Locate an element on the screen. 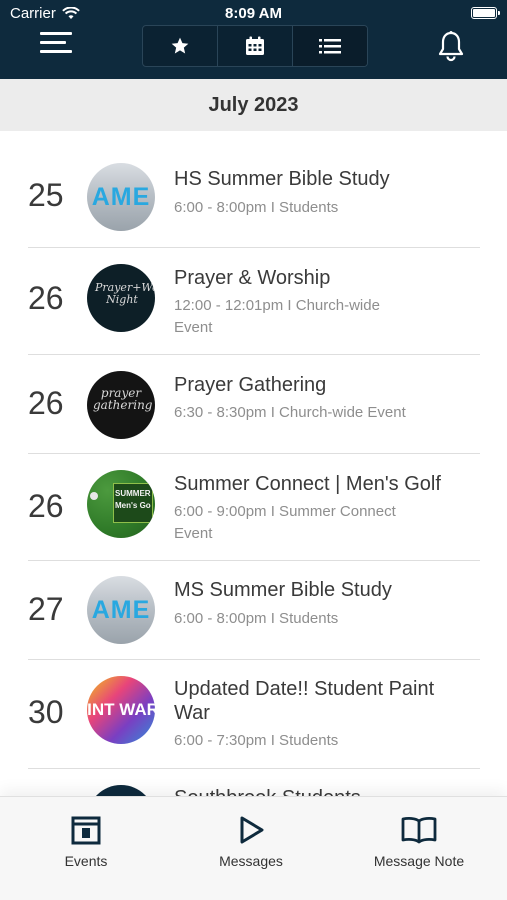 This screenshot has height=900, width=507. bell-icon is located at coordinates (451, 46).